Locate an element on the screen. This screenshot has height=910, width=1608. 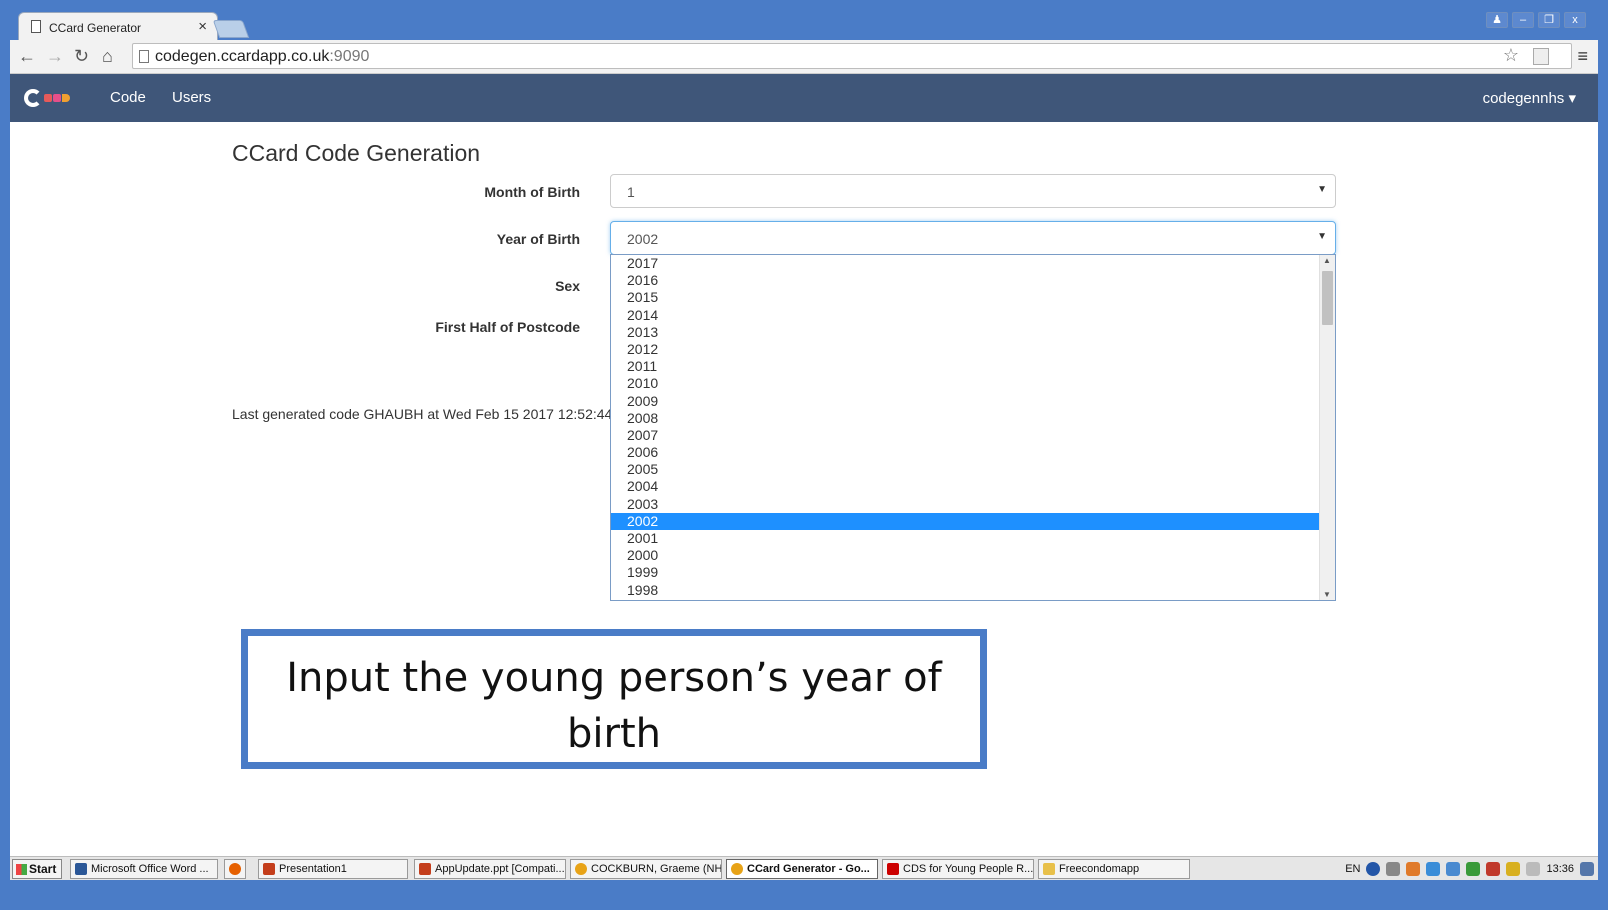
year-option: 2001 is located at coordinates (965, 538).